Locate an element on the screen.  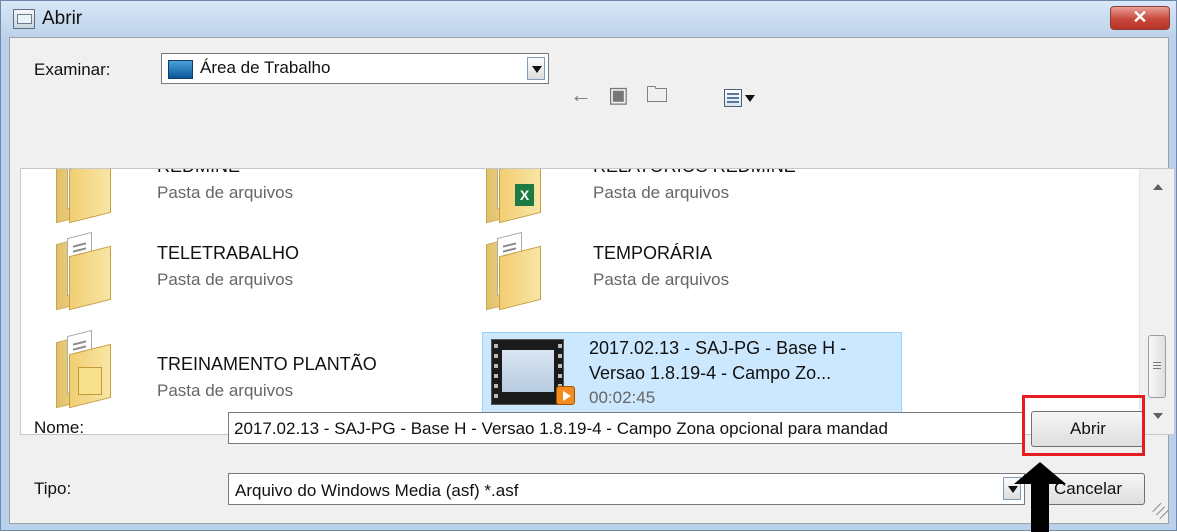
new-folder-icon: 🗀 is located at coordinates (657, 95).